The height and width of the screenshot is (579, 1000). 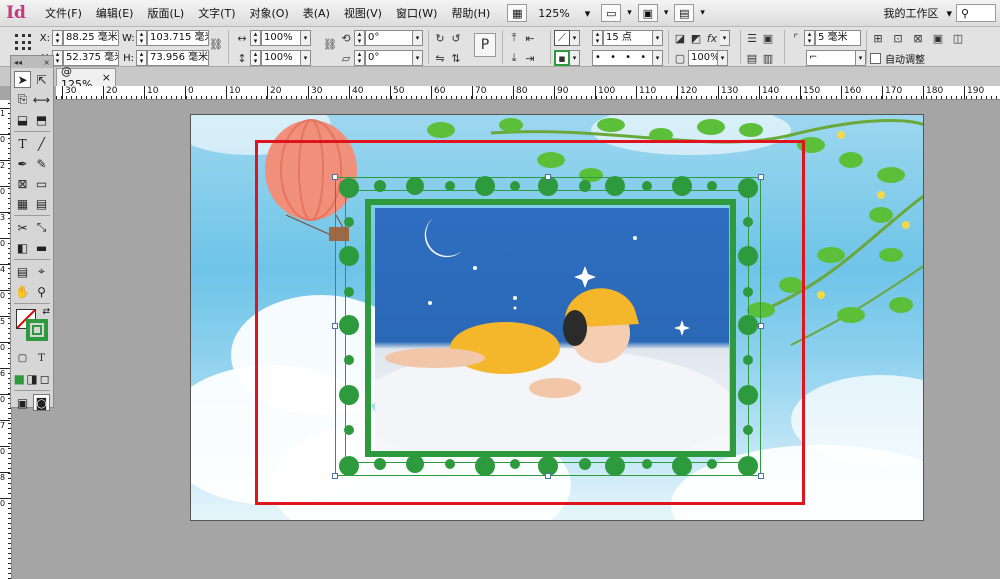 I want to click on free-transform-tool-icon: ⤡, so click(x=41, y=227).